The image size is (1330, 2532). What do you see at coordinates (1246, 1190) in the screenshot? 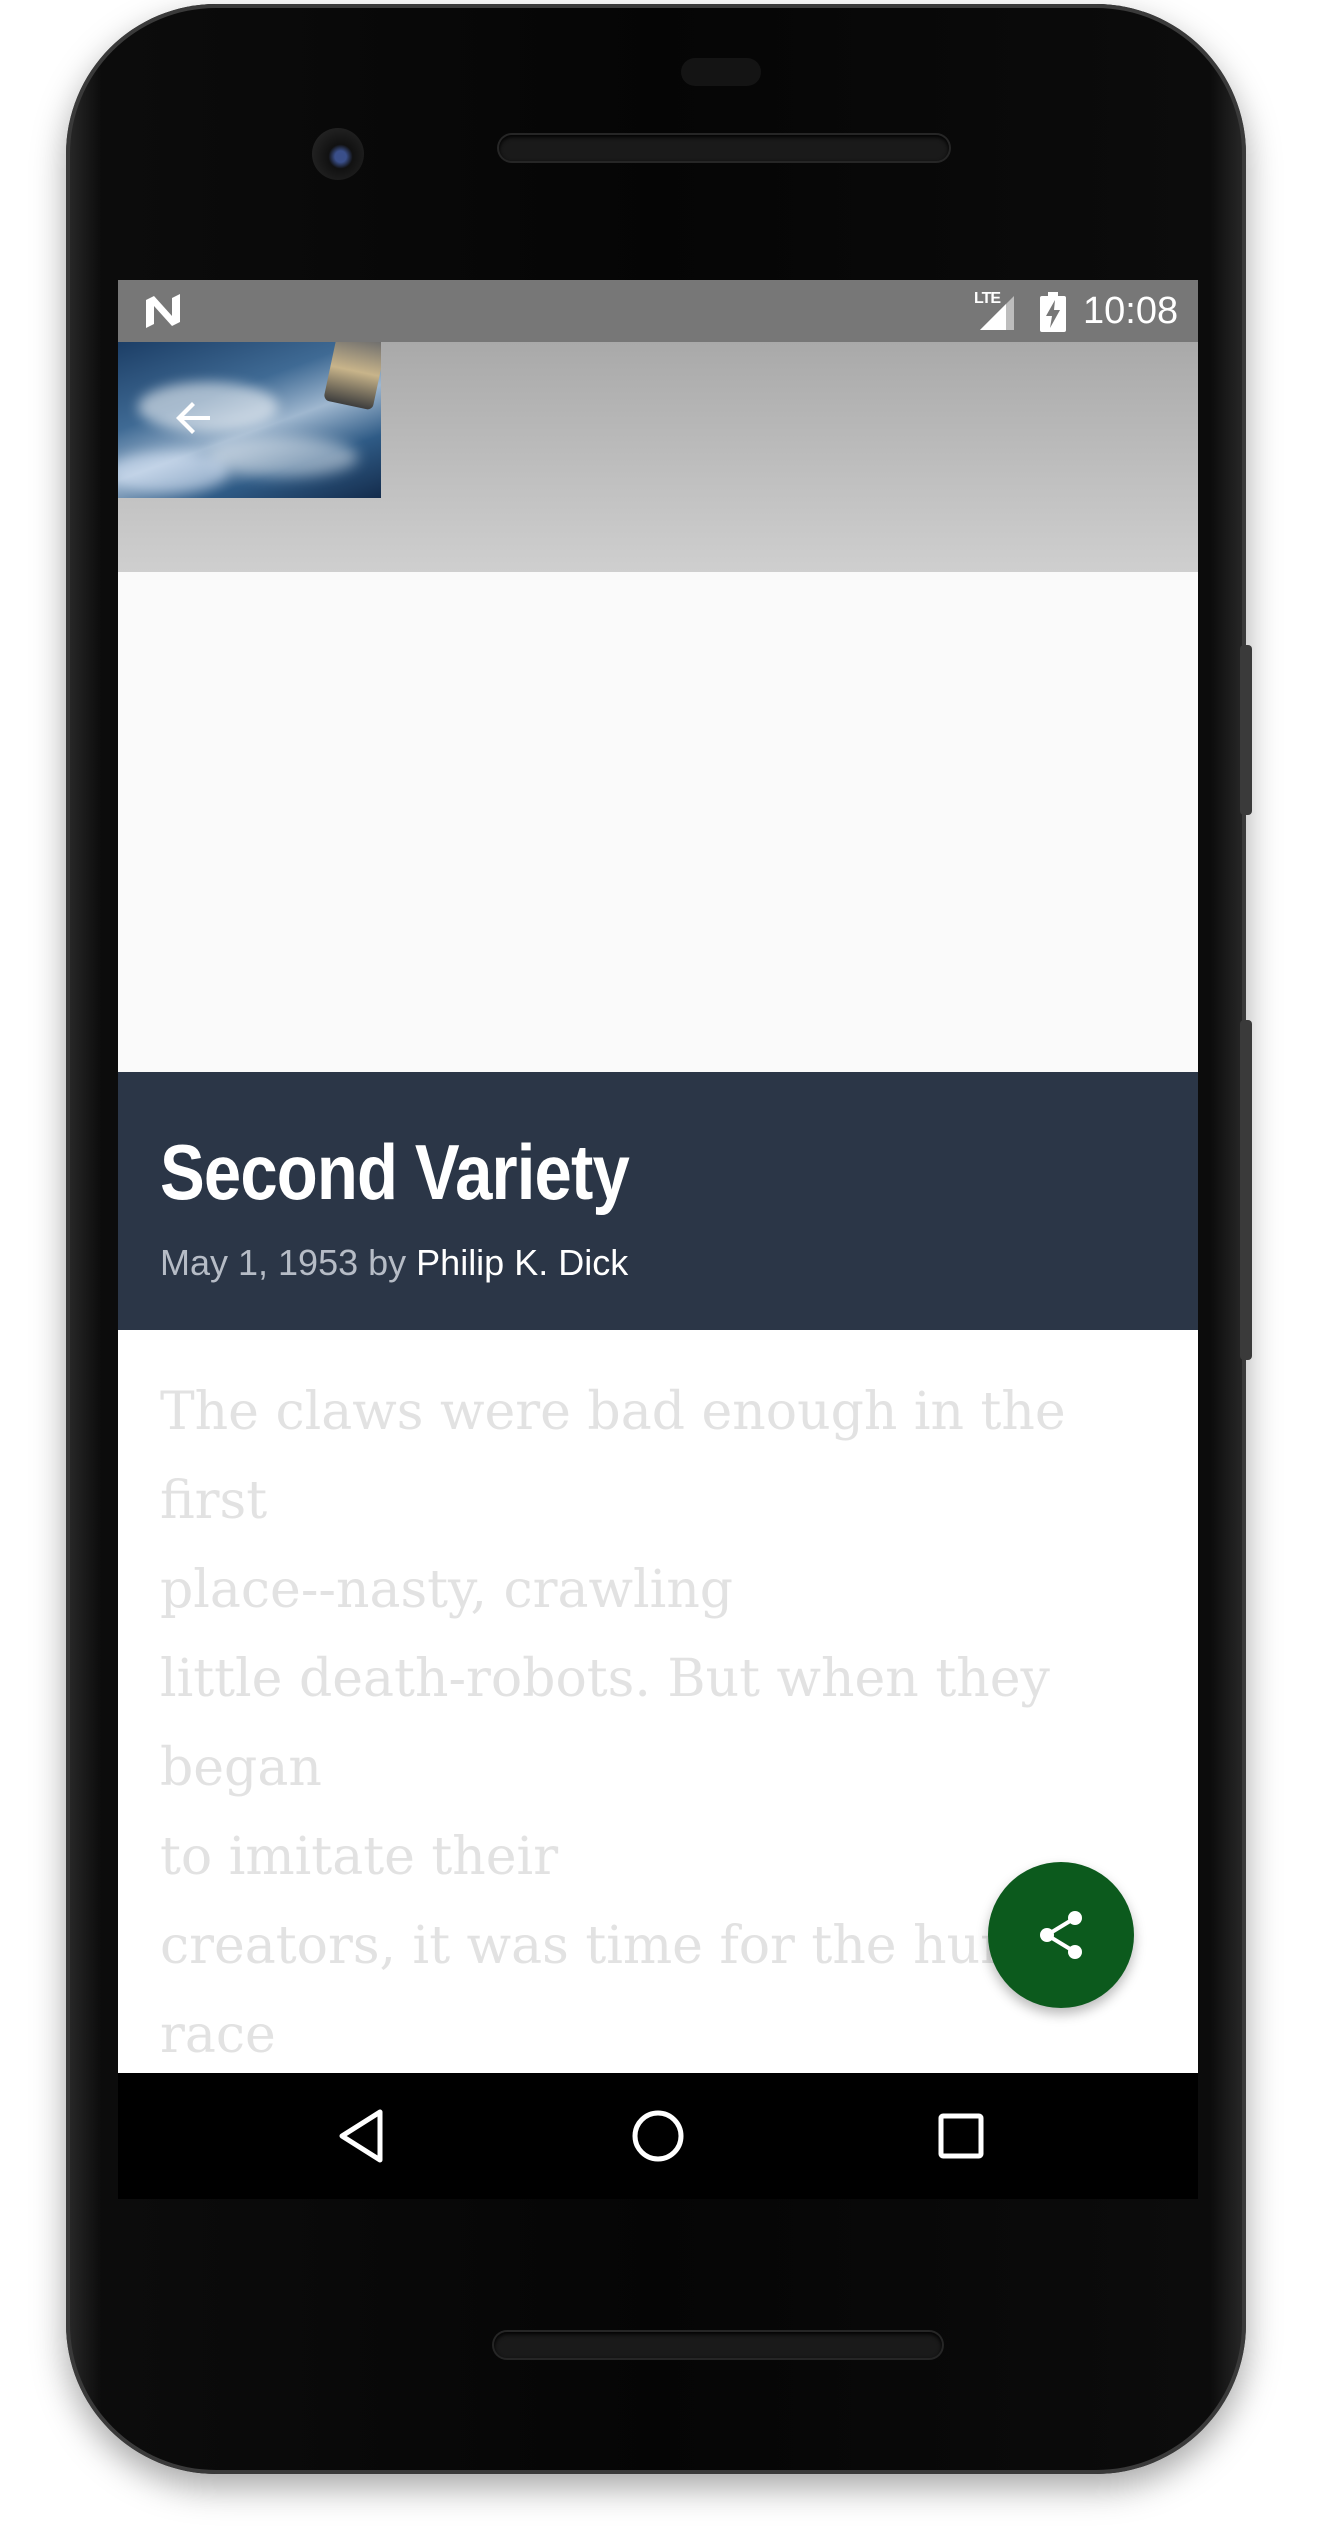
I see `volume-button` at bounding box center [1246, 1190].